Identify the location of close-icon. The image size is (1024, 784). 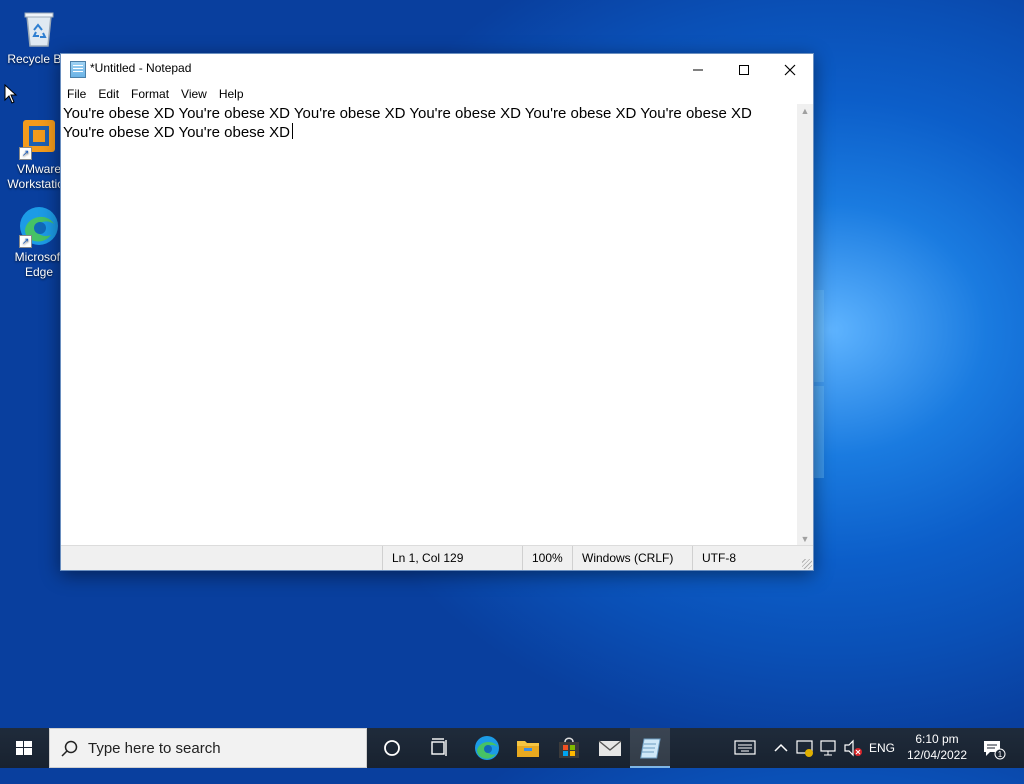
(790, 70).